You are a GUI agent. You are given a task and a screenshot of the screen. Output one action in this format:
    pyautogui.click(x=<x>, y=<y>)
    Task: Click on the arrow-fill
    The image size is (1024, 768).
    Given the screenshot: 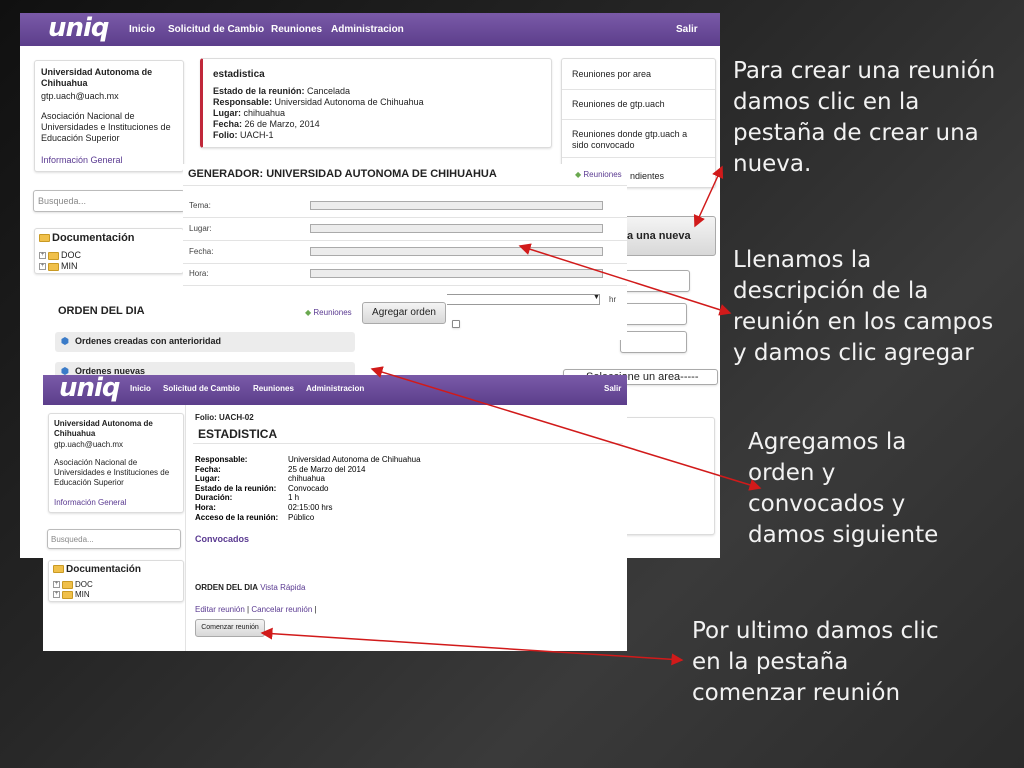 What is the action you would take?
    pyautogui.click(x=625, y=279)
    